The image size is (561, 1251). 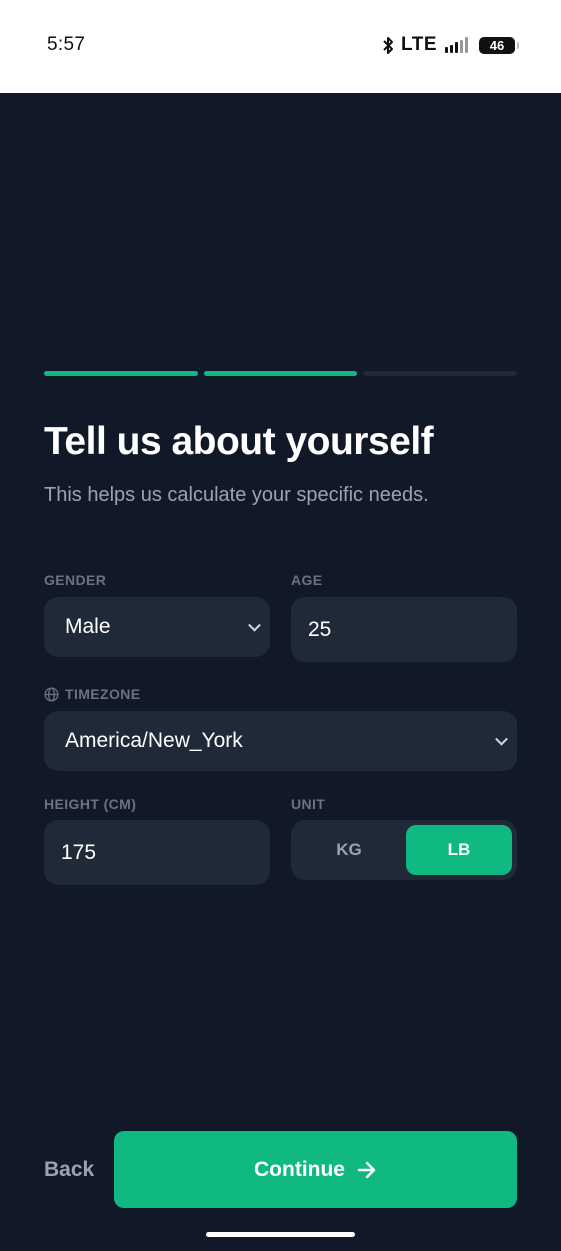 What do you see at coordinates (157, 852) in the screenshot?
I see `height-input: 175` at bounding box center [157, 852].